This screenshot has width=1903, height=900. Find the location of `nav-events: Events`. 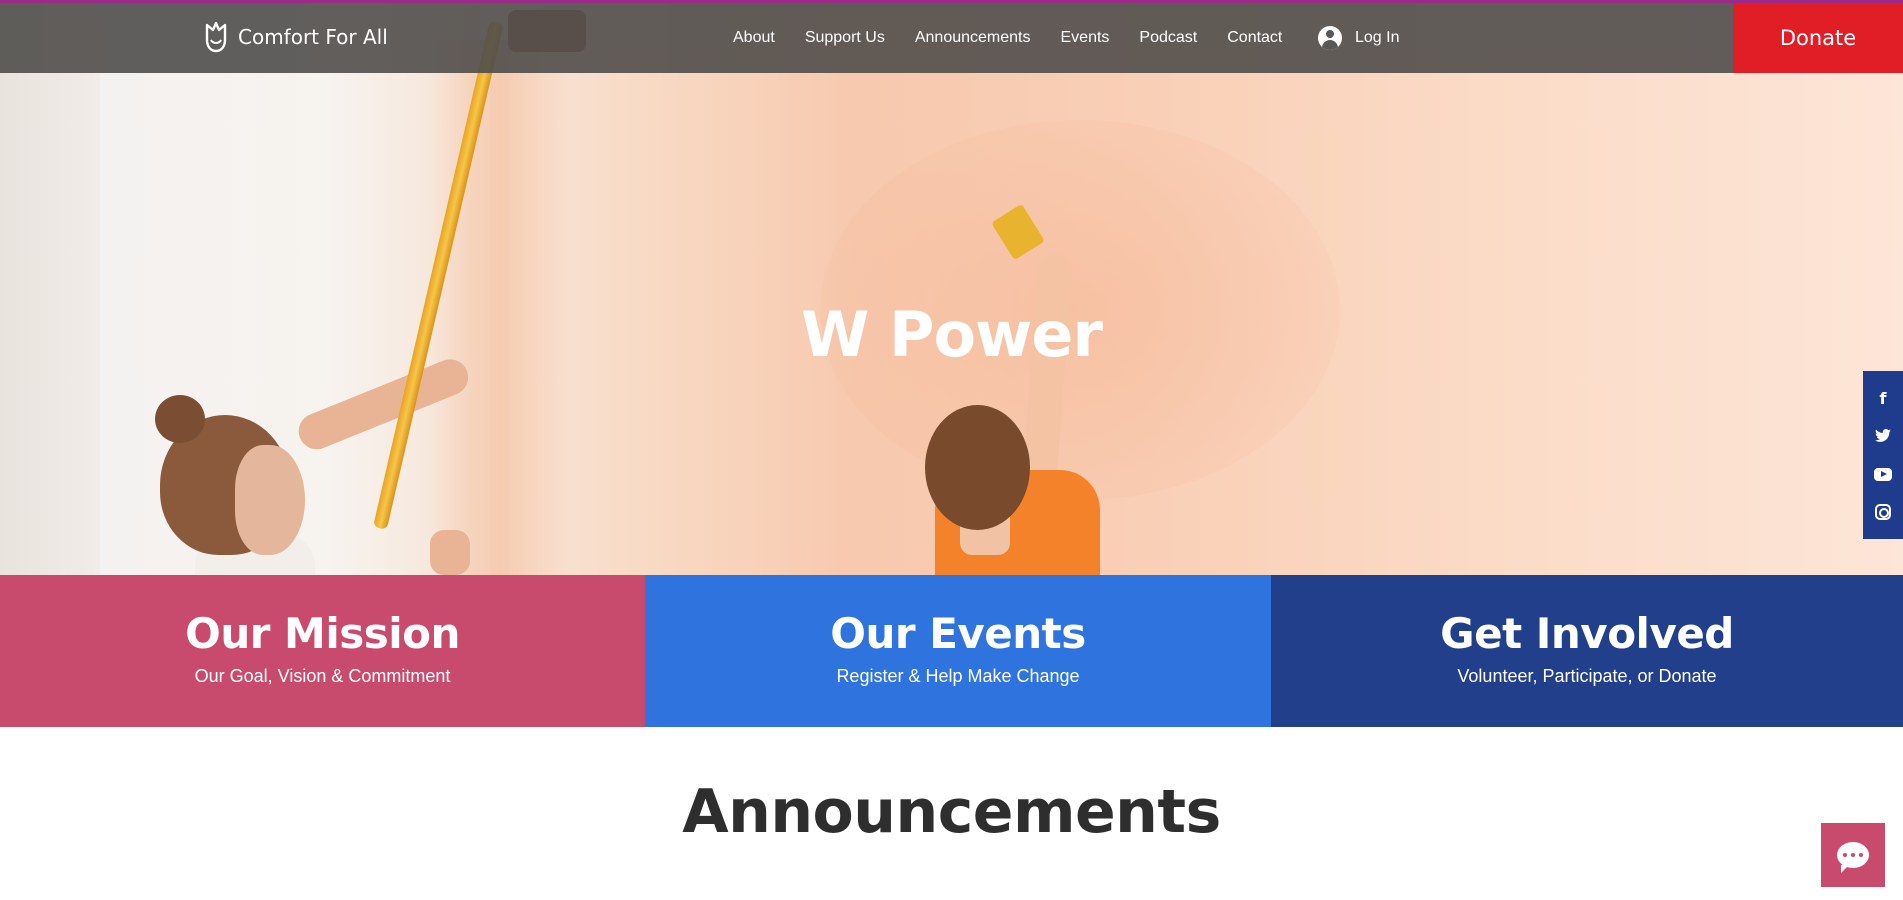

nav-events: Events is located at coordinates (1085, 38).